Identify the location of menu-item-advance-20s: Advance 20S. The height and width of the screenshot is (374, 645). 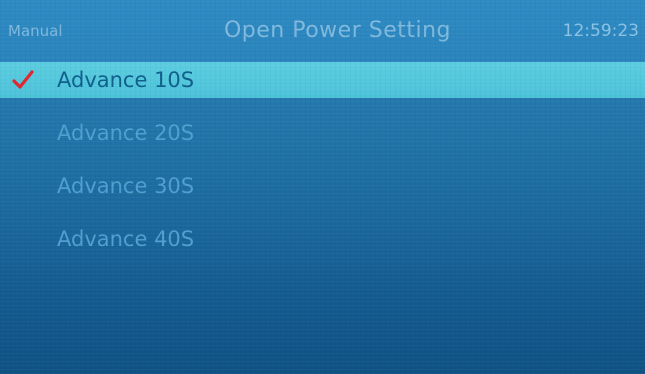
(322, 133).